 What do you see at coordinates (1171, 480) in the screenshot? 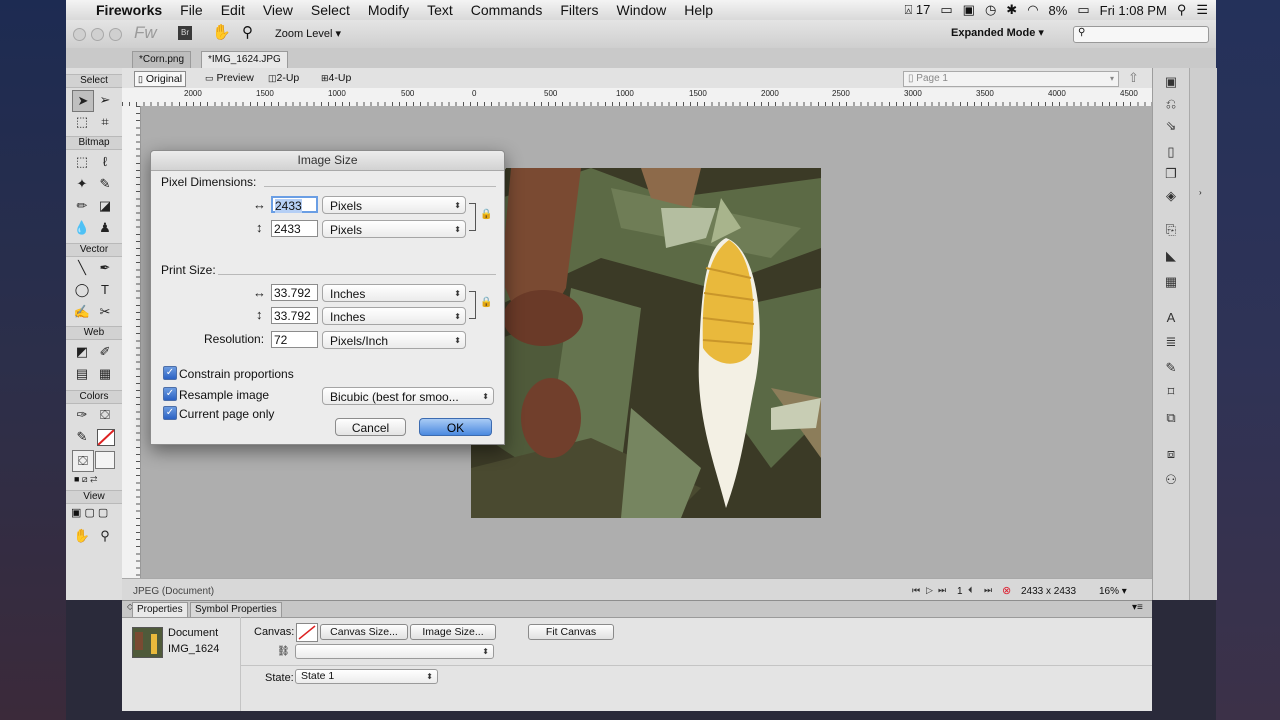
I see `library-panel-icon: ⚇` at bounding box center [1171, 480].